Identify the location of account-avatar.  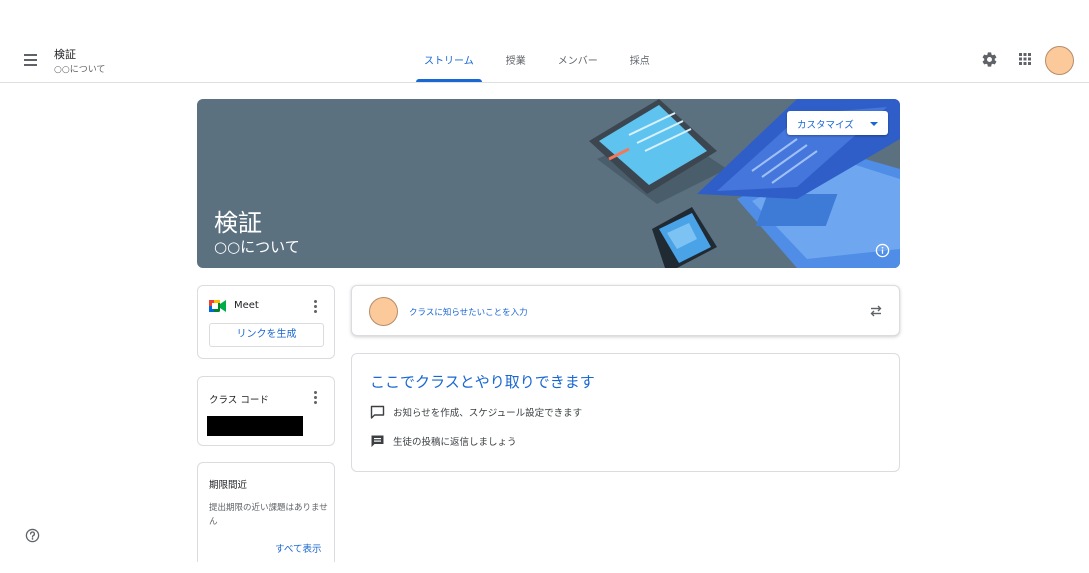
(1059, 60).